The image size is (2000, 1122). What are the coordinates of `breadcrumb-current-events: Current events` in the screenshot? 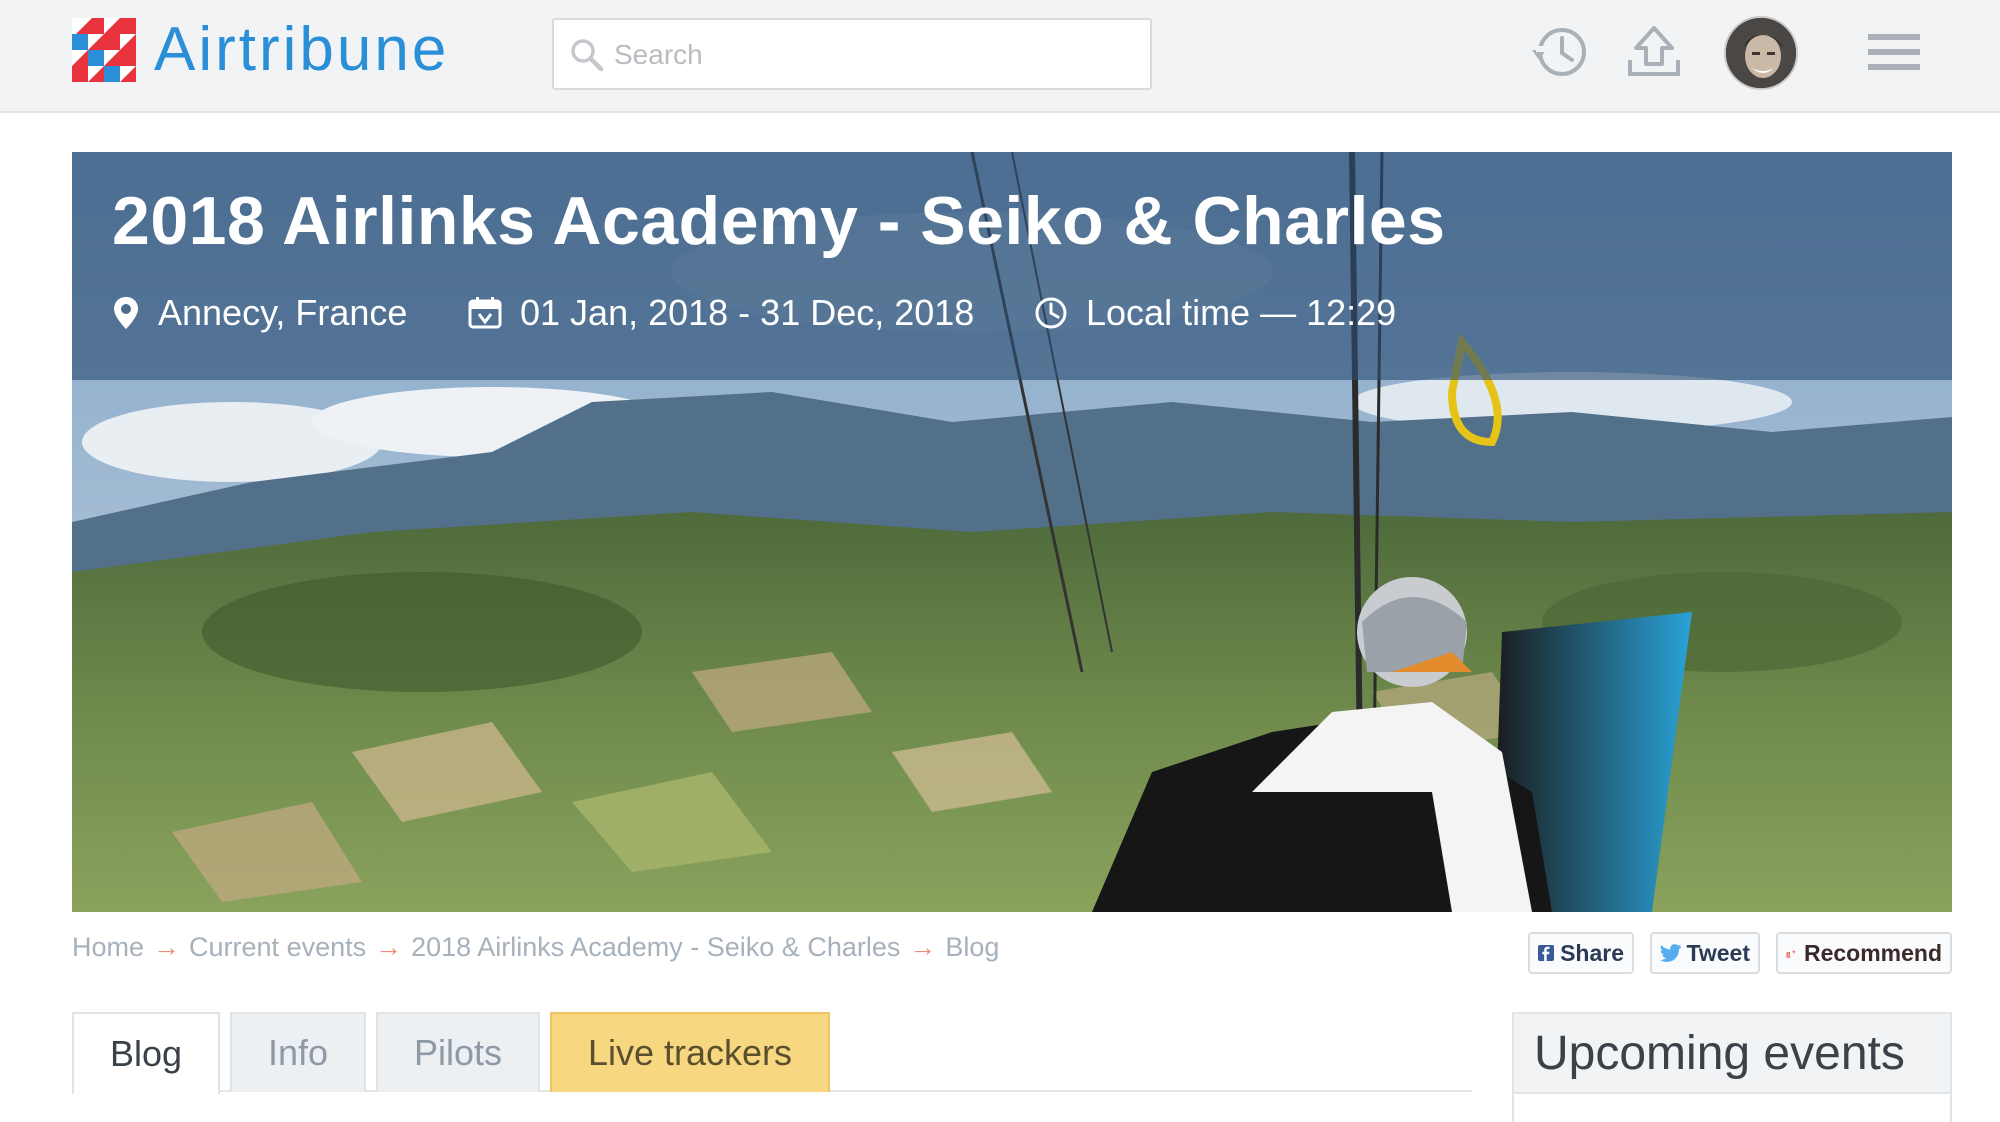 It's located at (277, 947).